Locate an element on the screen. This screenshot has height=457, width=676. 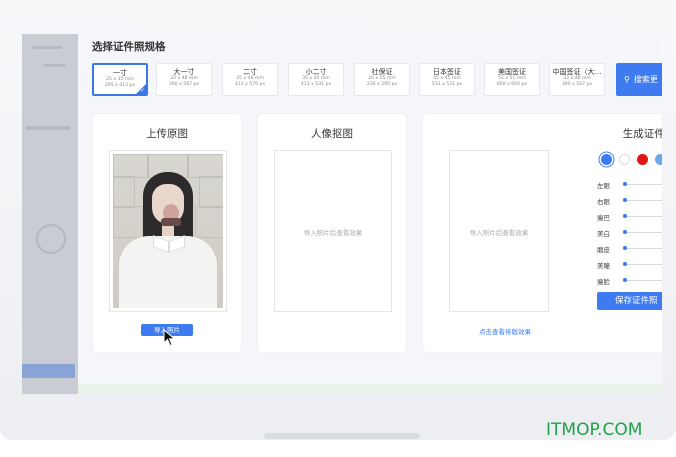
spec-card: 中国签证（大… 33 x 48 mm 390 x 567 px is located at coordinates (577, 79).